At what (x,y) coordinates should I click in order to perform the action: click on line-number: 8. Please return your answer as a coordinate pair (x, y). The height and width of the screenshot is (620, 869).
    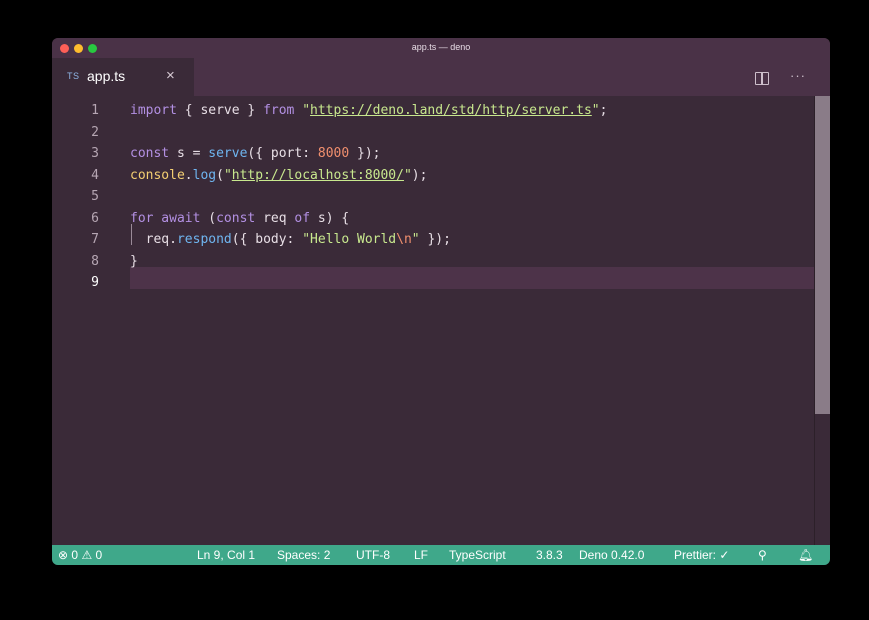
    Looking at the image, I should click on (95, 261).